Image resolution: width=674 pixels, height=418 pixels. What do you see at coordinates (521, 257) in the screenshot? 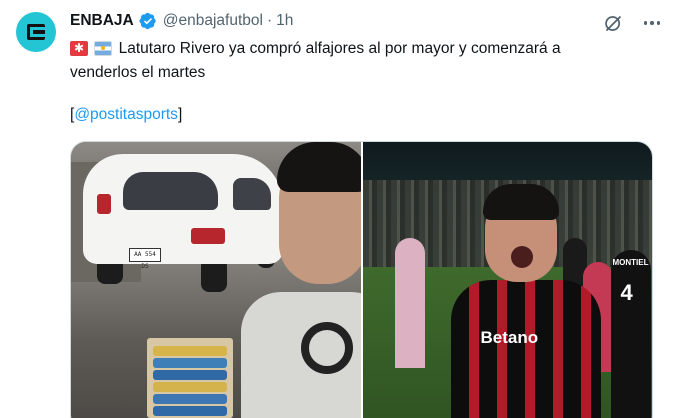
I see `player-mouth` at bounding box center [521, 257].